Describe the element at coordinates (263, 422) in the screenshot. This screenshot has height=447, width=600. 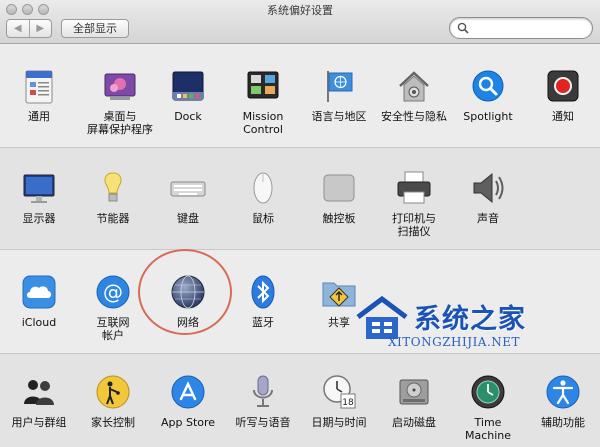
I see `pref-label: 听写与语音` at that location.